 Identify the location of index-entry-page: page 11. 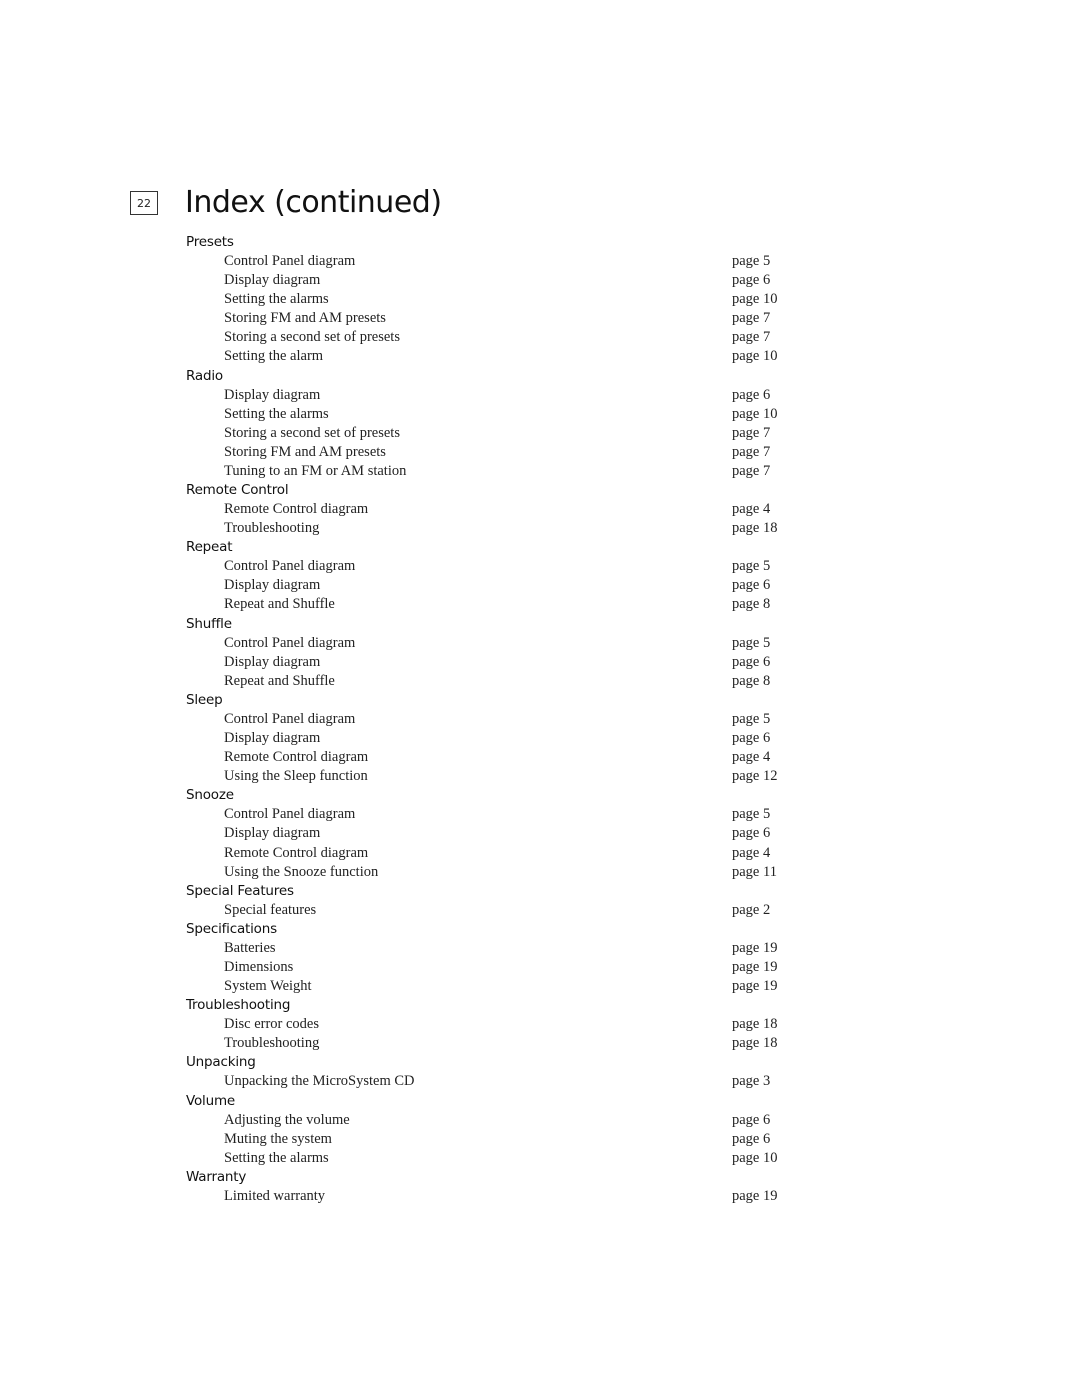
(754, 871).